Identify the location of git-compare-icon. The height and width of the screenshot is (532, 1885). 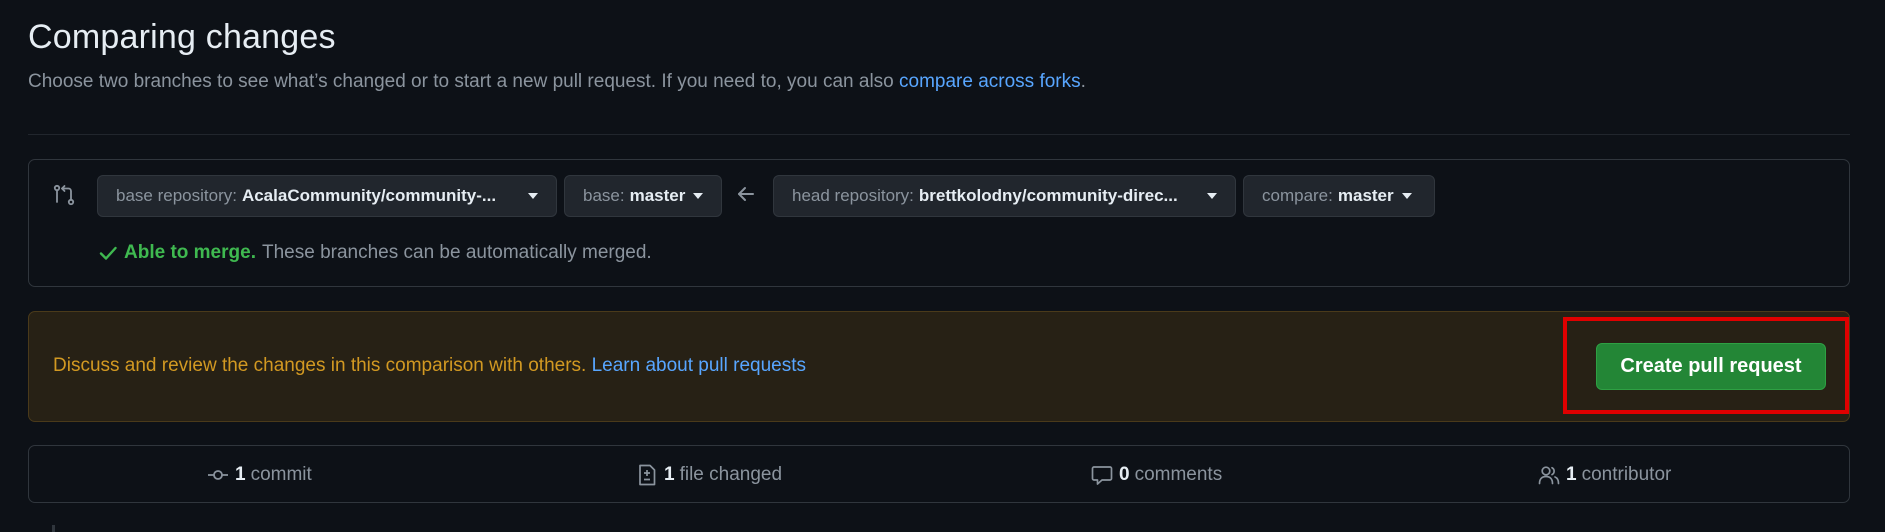
(64, 195).